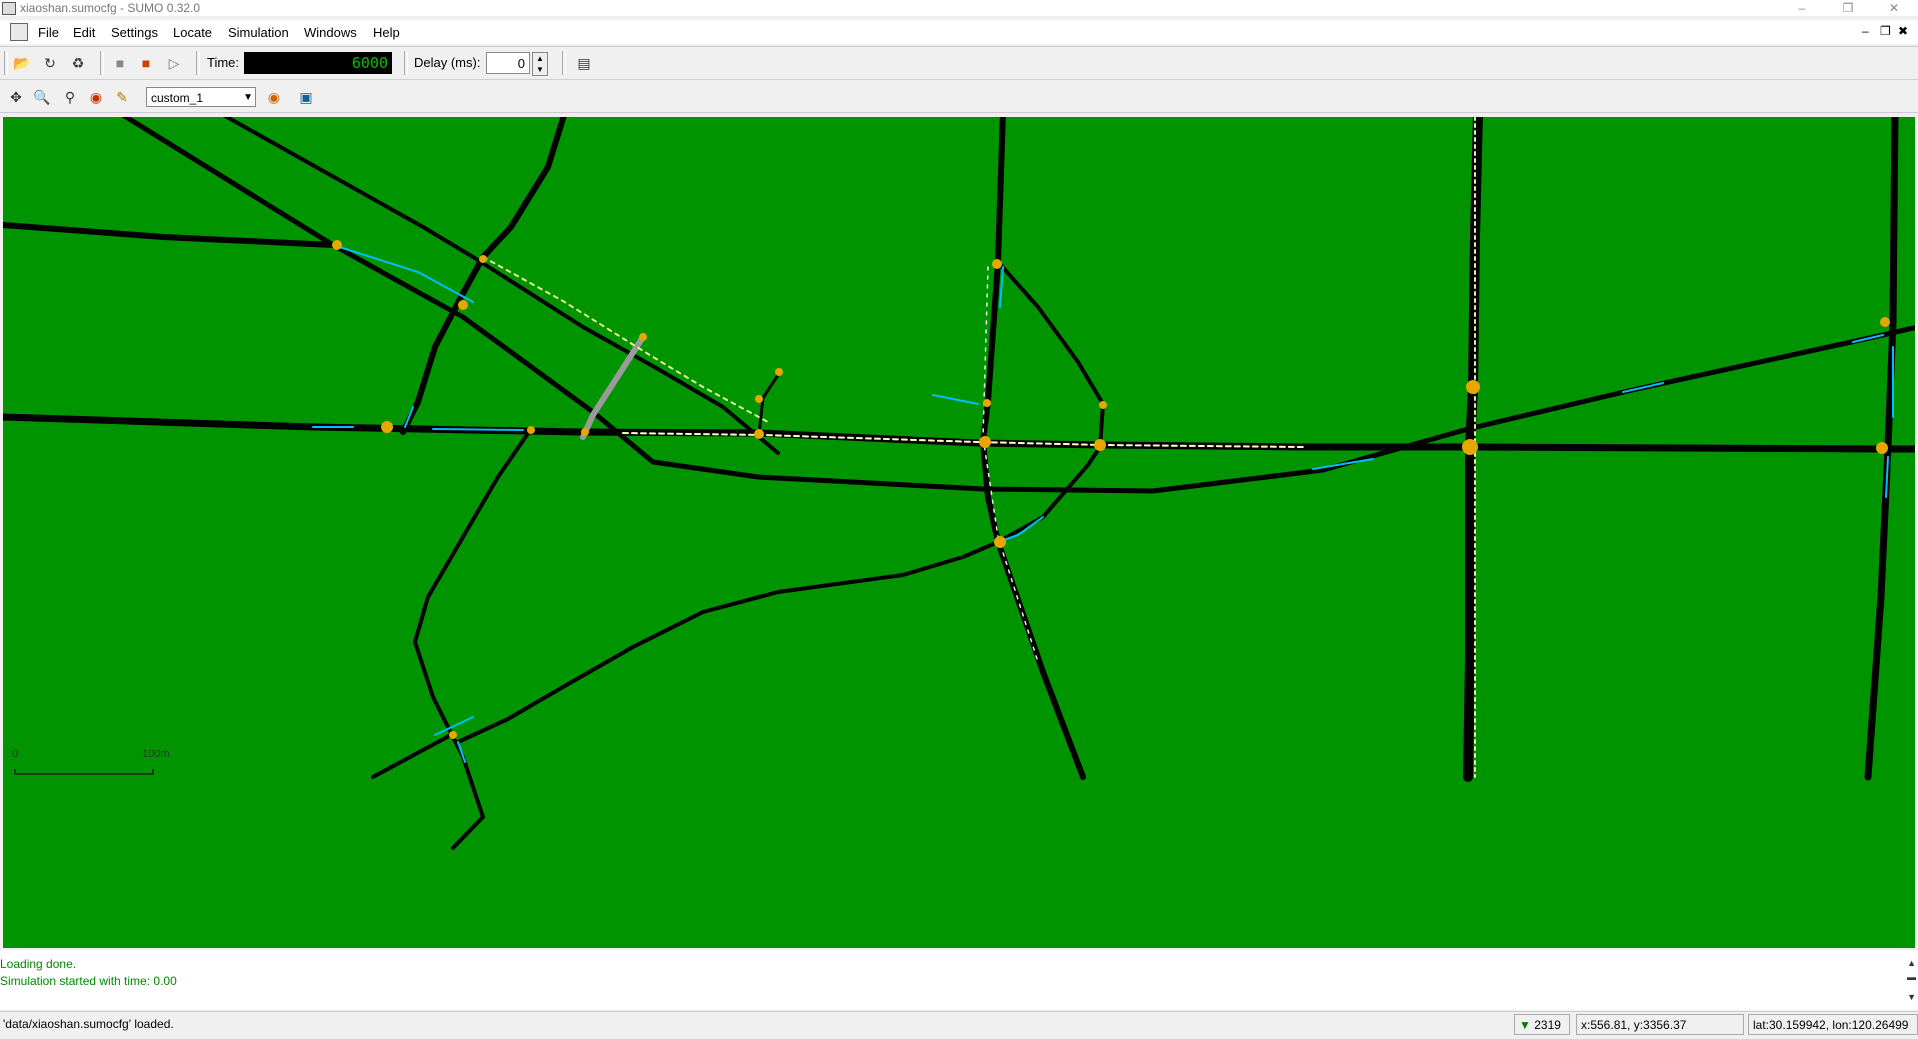  Describe the element at coordinates (959, 8) in the screenshot. I see `title-bar: xiaoshan.sumocfg - SUMO 0.32.0 – ❐ ✕` at that location.